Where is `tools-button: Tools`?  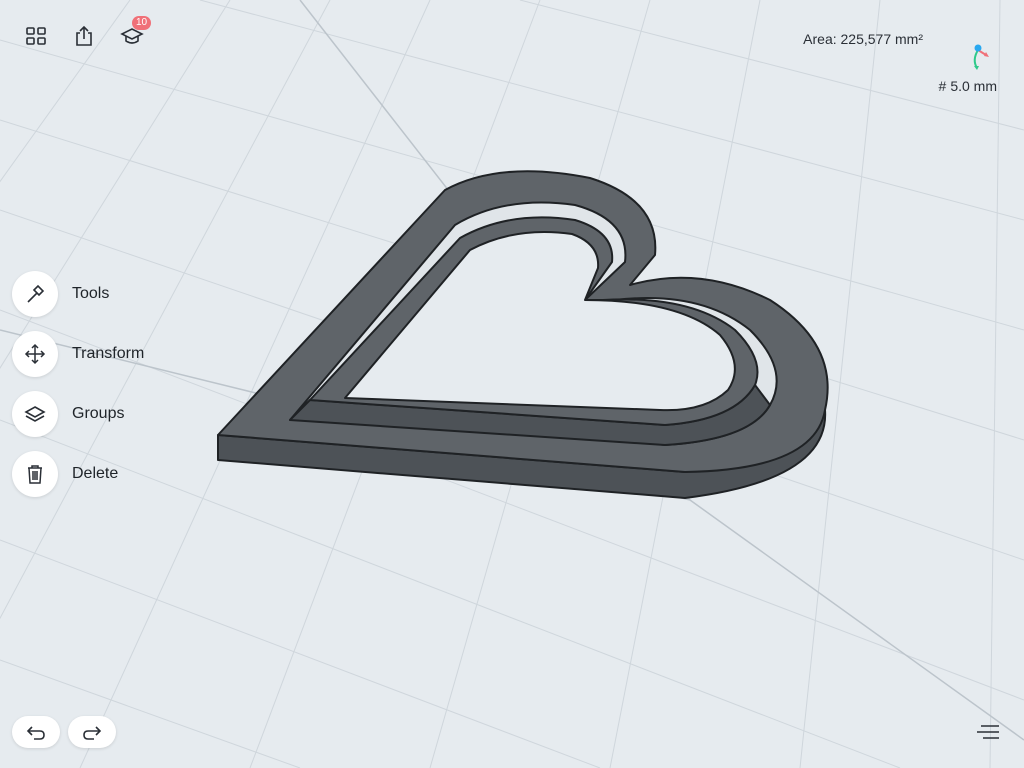
tools-button: Tools is located at coordinates (60, 294).